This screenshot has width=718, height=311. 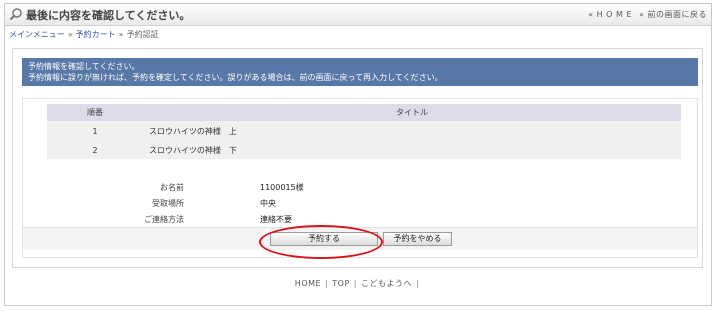 What do you see at coordinates (412, 131) in the screenshot?
I see `row-title: スロウハイツの神様 上` at bounding box center [412, 131].